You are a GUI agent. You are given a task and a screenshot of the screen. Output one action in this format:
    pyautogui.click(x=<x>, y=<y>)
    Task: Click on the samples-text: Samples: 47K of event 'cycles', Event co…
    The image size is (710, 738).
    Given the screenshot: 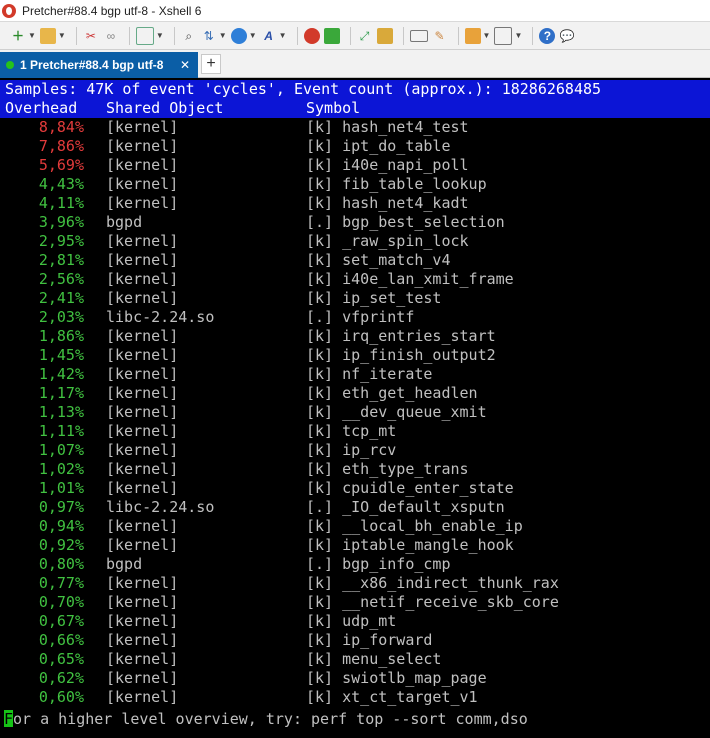 What is the action you would take?
    pyautogui.click(x=303, y=89)
    